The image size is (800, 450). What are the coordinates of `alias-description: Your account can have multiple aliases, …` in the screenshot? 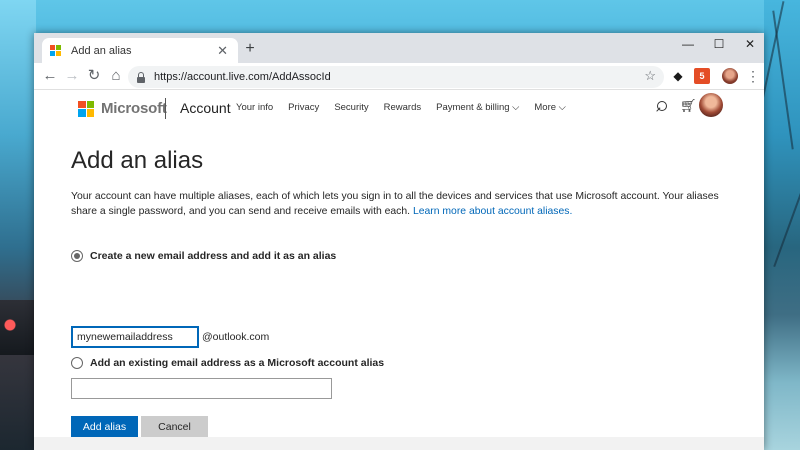 It's located at (398, 204).